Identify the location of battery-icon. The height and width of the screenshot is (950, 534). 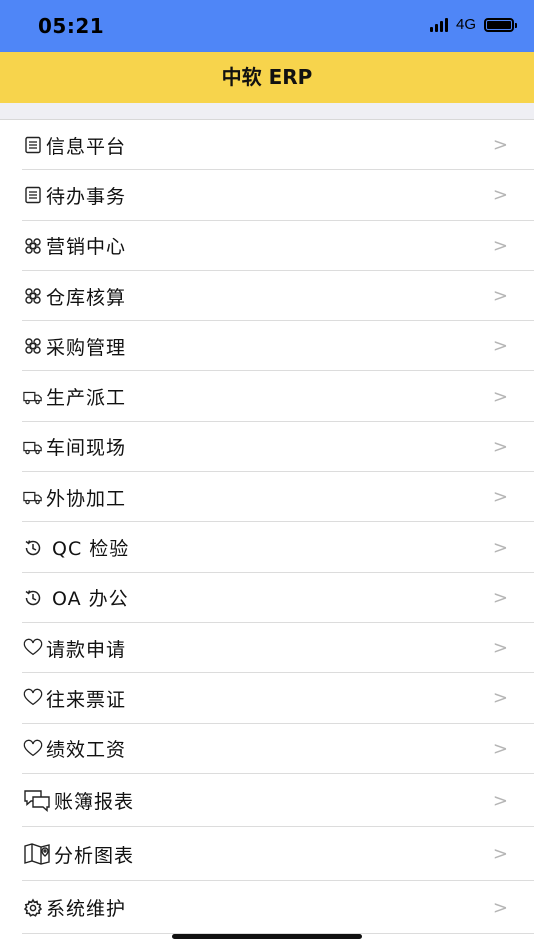
(500, 24).